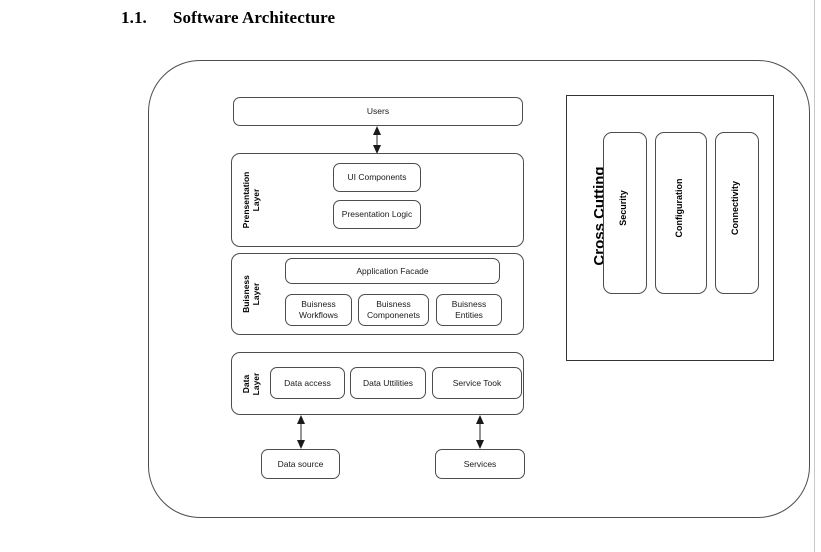 Image resolution: width=821 pixels, height=552 pixels. Describe the element at coordinates (814, 276) in the screenshot. I see `page-edge-line` at that location.